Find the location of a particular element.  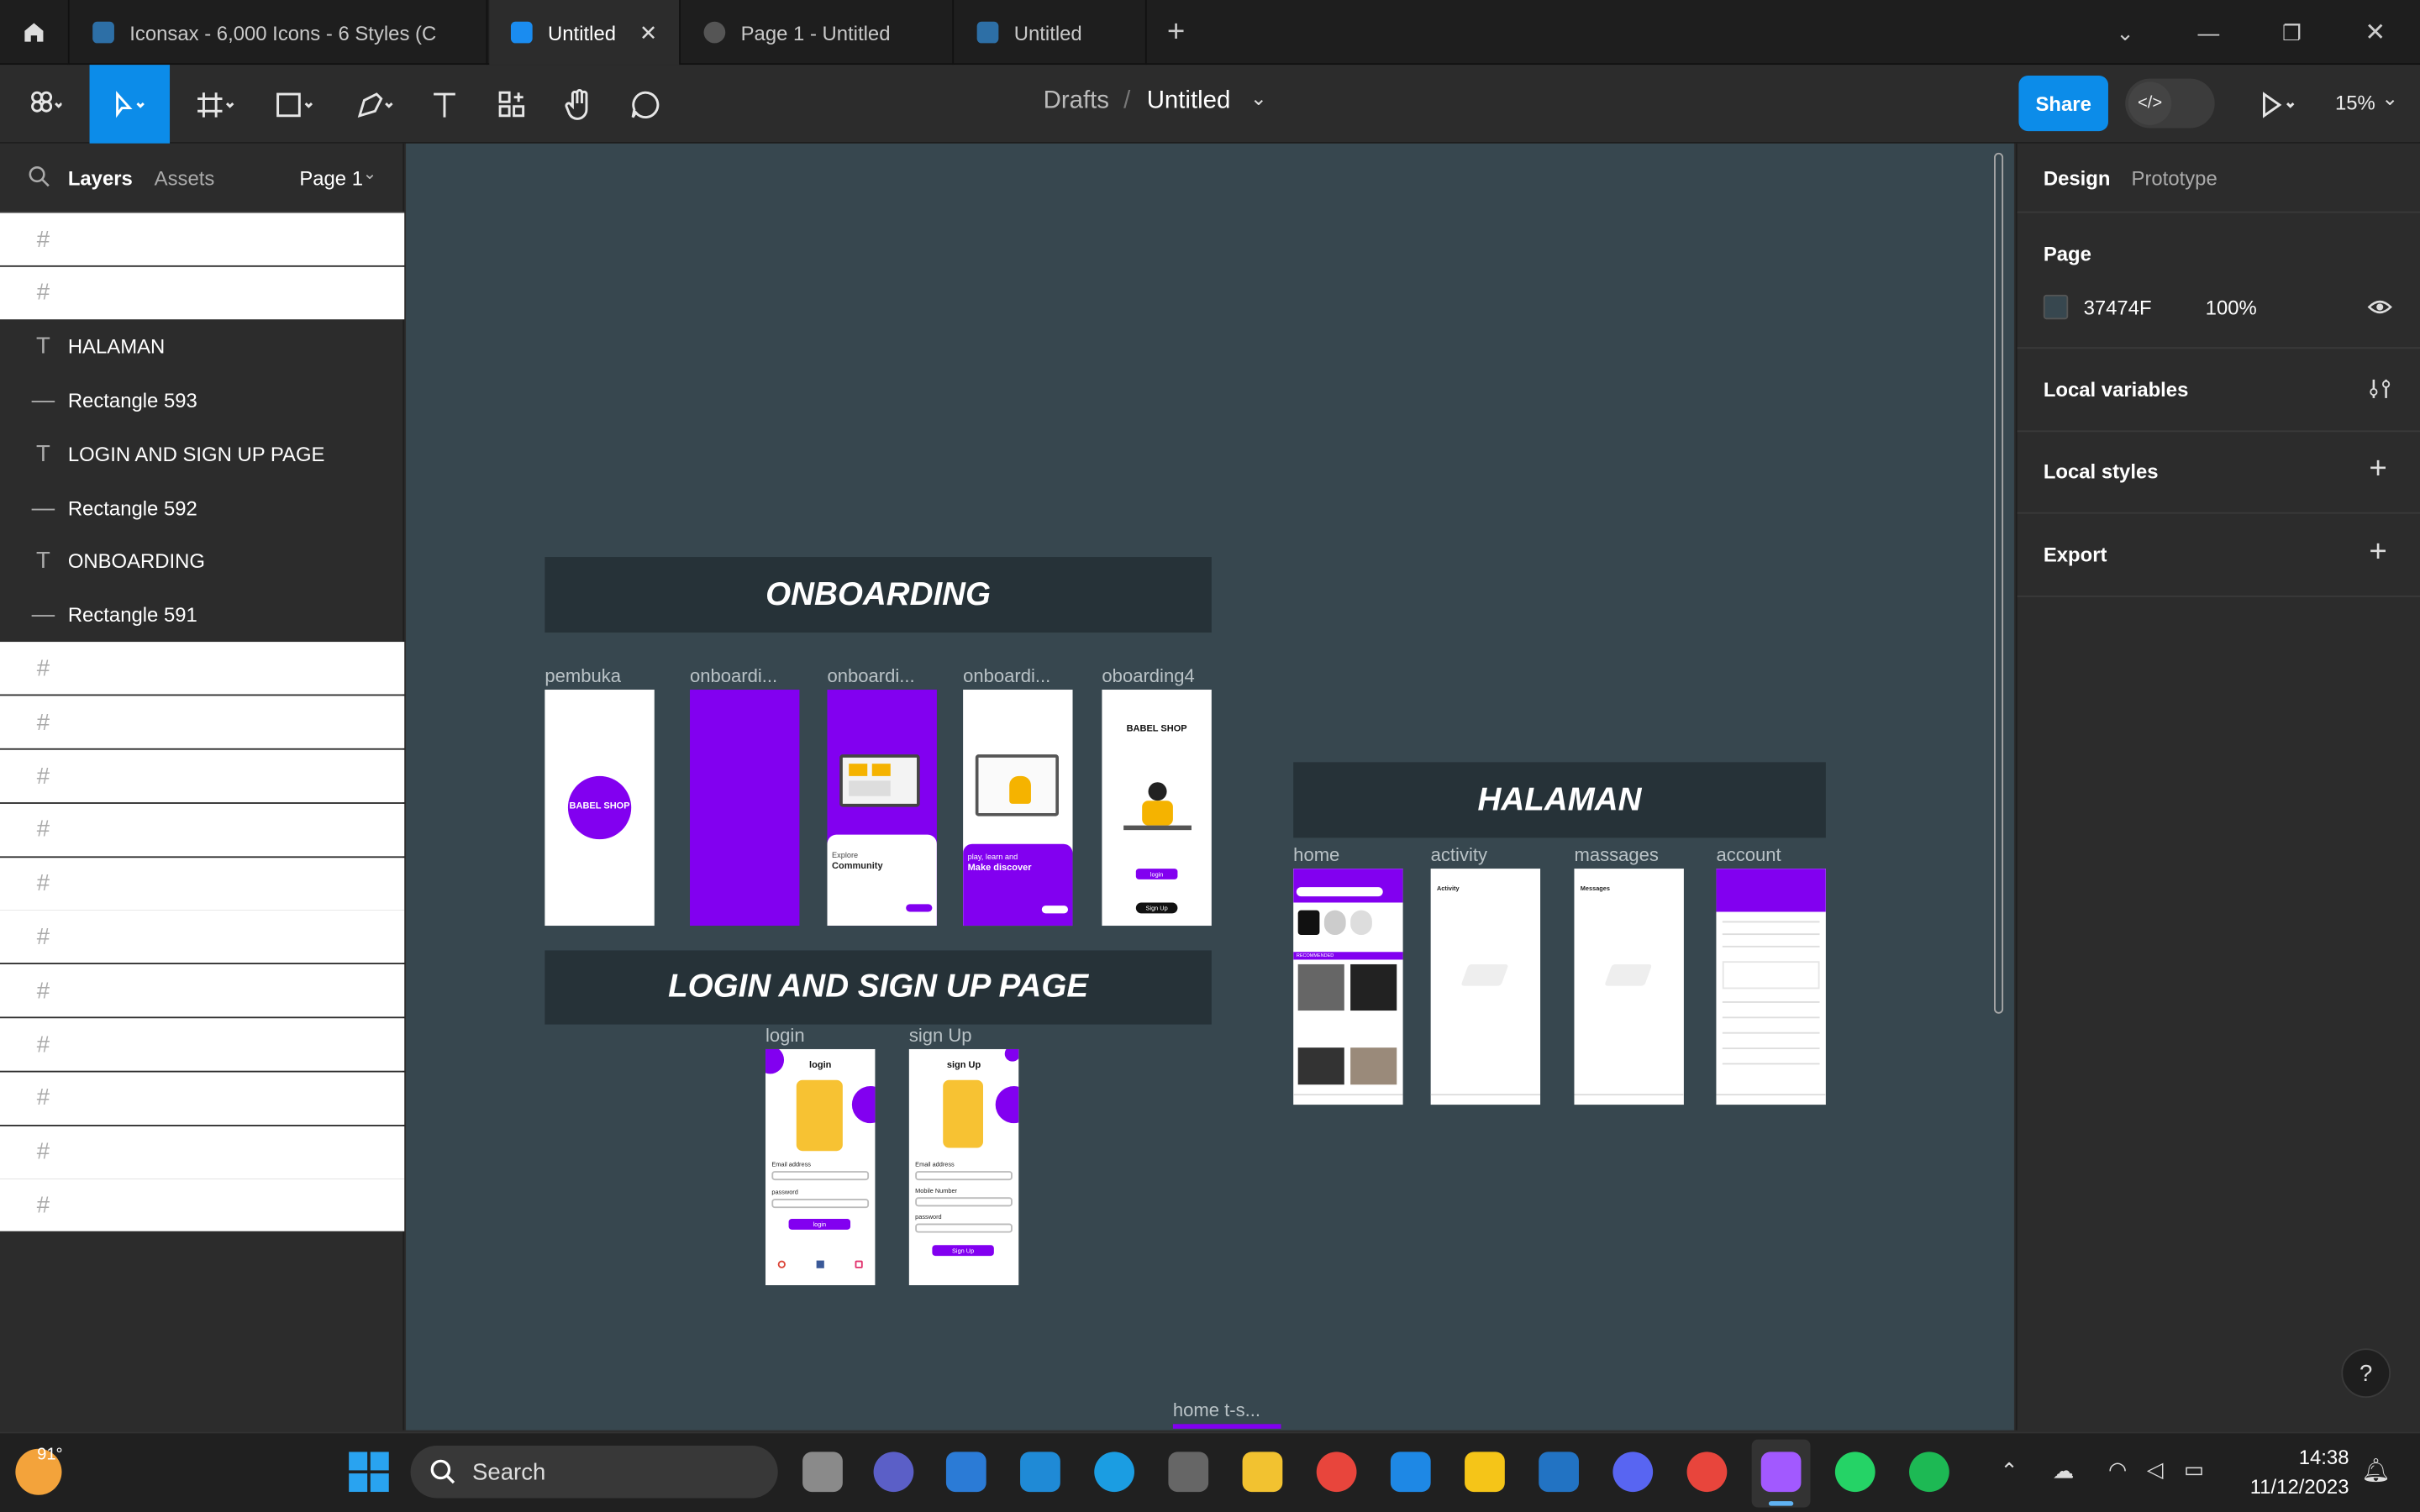

section-login-signup: LOGIN AND SIGN UP PAGE is located at coordinates (878, 987).